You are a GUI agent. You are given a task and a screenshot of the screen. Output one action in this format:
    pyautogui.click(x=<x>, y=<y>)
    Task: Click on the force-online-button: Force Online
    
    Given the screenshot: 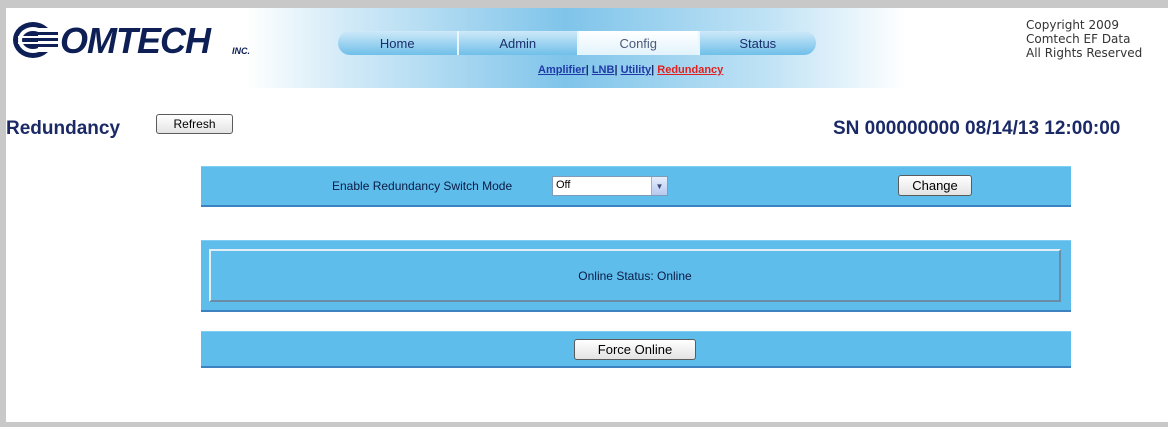 What is the action you would take?
    pyautogui.click(x=635, y=349)
    